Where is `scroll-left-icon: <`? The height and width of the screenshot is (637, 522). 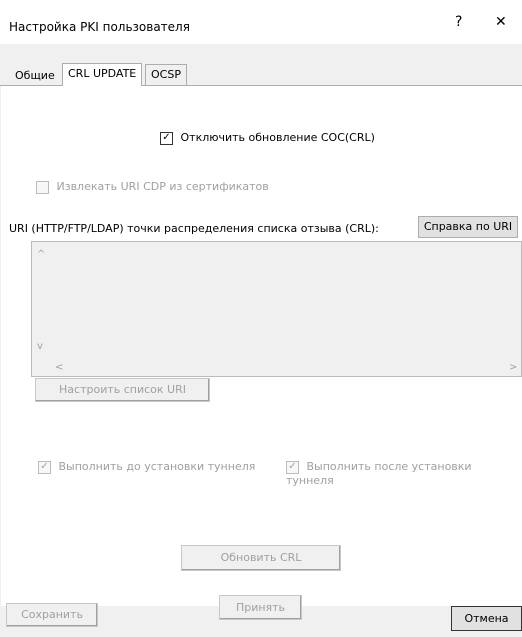
scroll-left-icon: < is located at coordinates (59, 367).